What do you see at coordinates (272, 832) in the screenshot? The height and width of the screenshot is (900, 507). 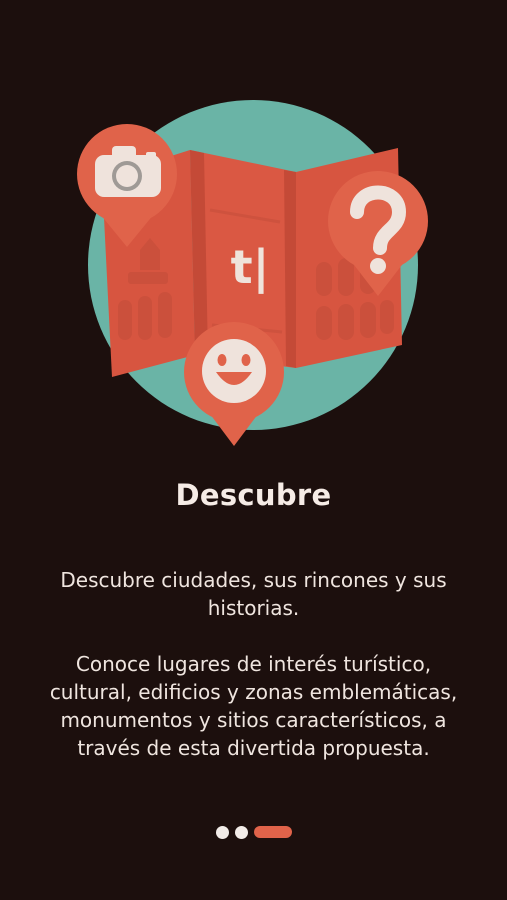 I see `page-dot-3-active` at bounding box center [272, 832].